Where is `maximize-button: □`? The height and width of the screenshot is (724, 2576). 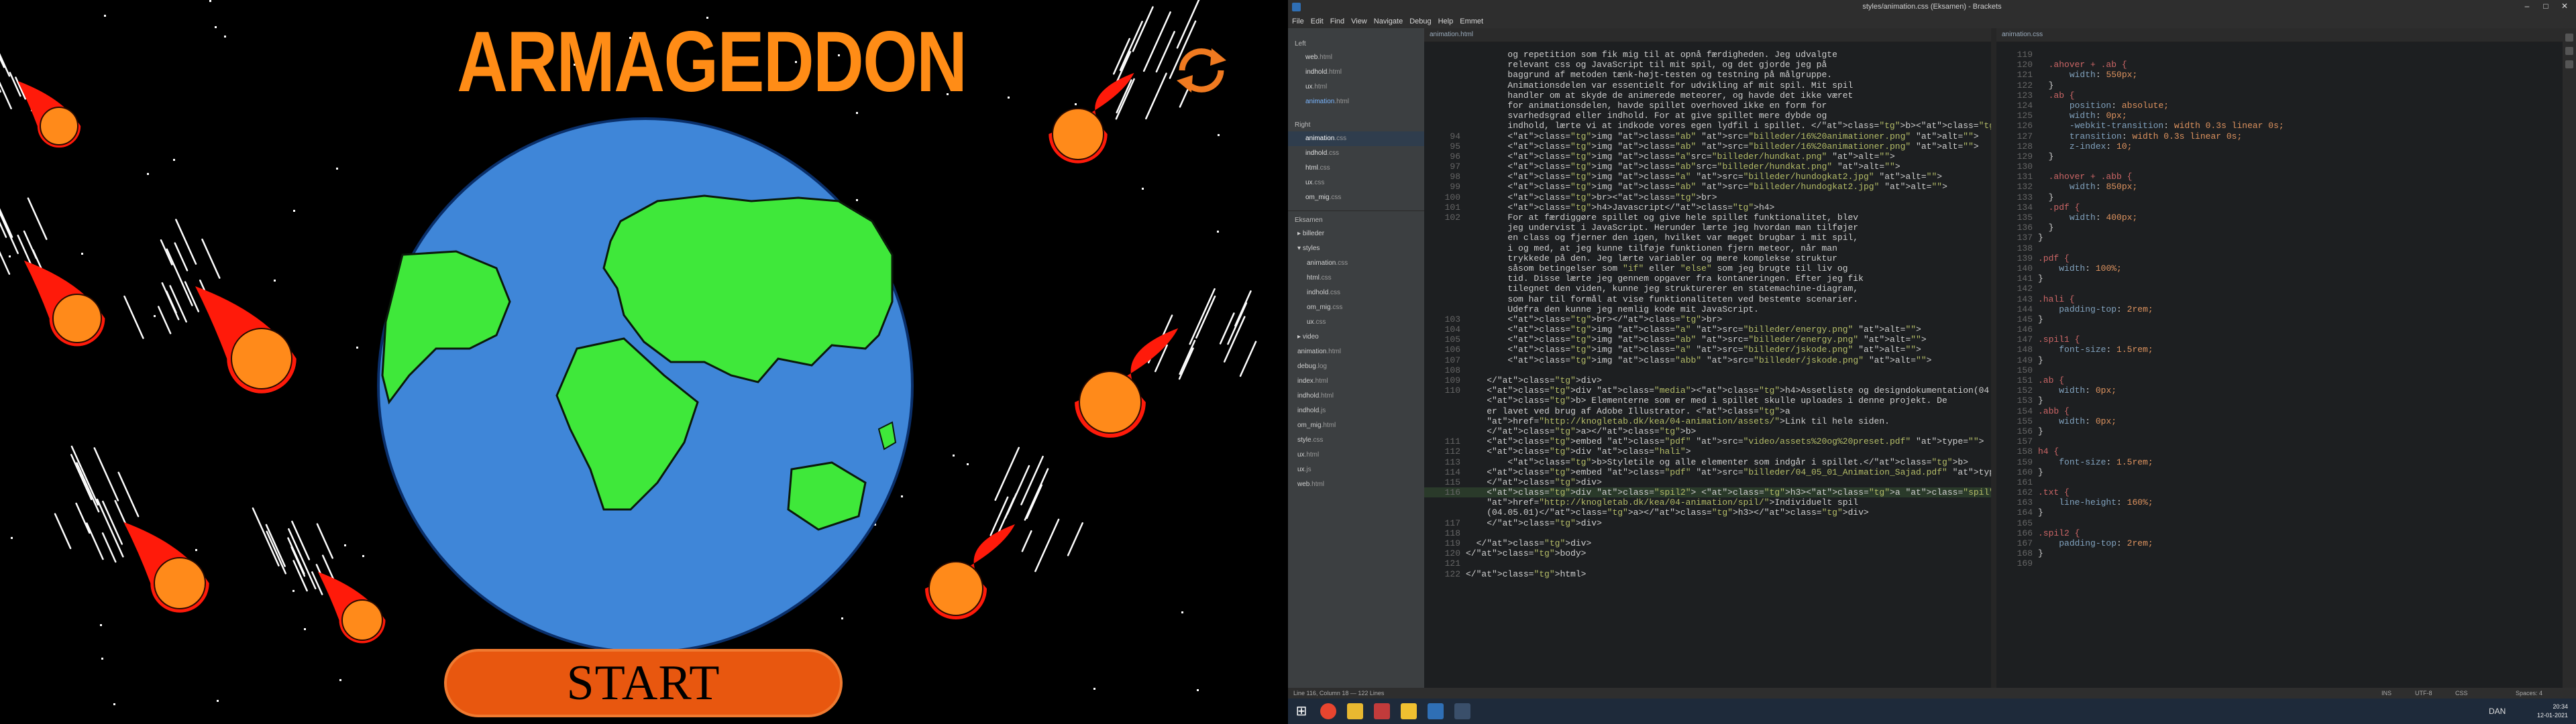 maximize-button: □ is located at coordinates (2546, 6).